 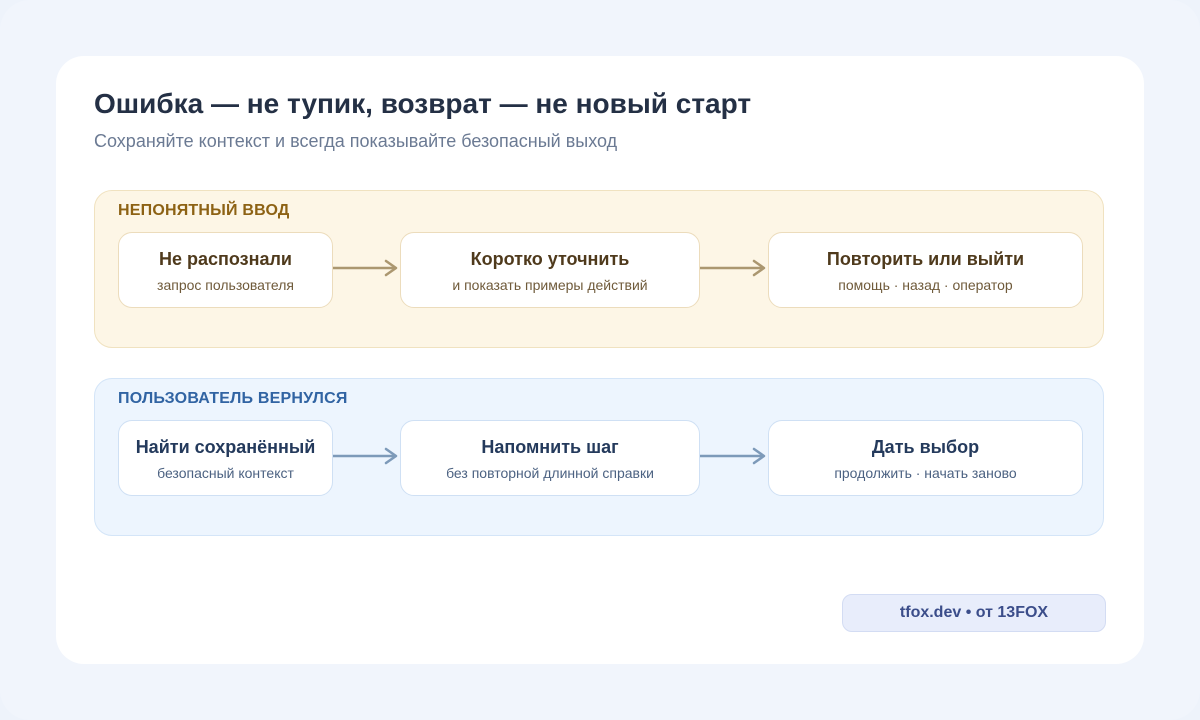 What do you see at coordinates (204, 210) in the screenshot?
I see `panel-label: НЕПОНЯТНЫЙ ВВОД` at bounding box center [204, 210].